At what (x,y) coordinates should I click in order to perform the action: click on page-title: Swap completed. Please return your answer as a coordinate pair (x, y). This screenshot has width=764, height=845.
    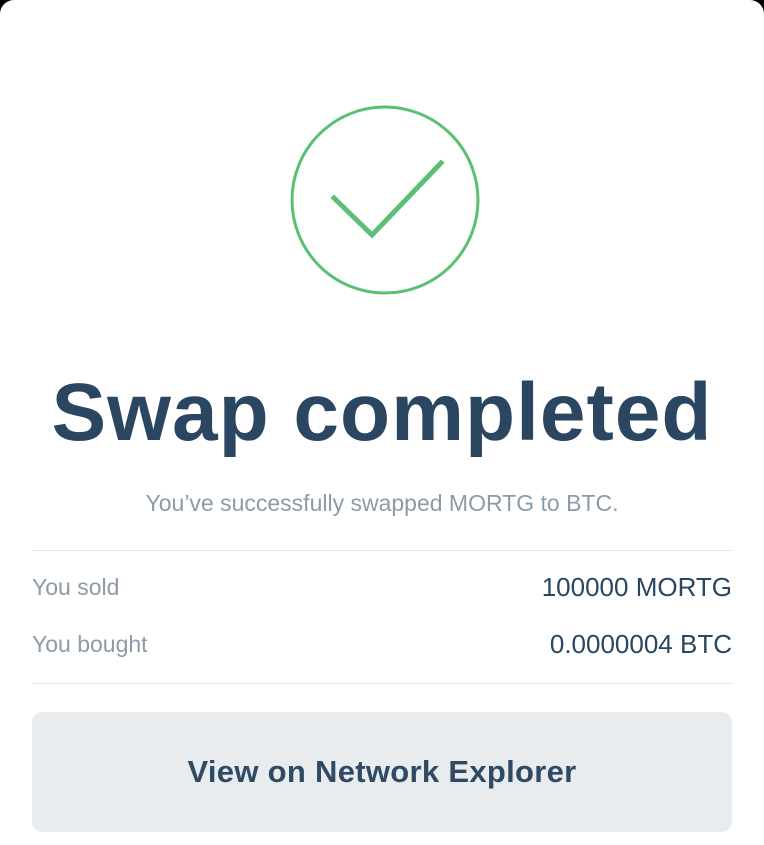
    Looking at the image, I should click on (382, 412).